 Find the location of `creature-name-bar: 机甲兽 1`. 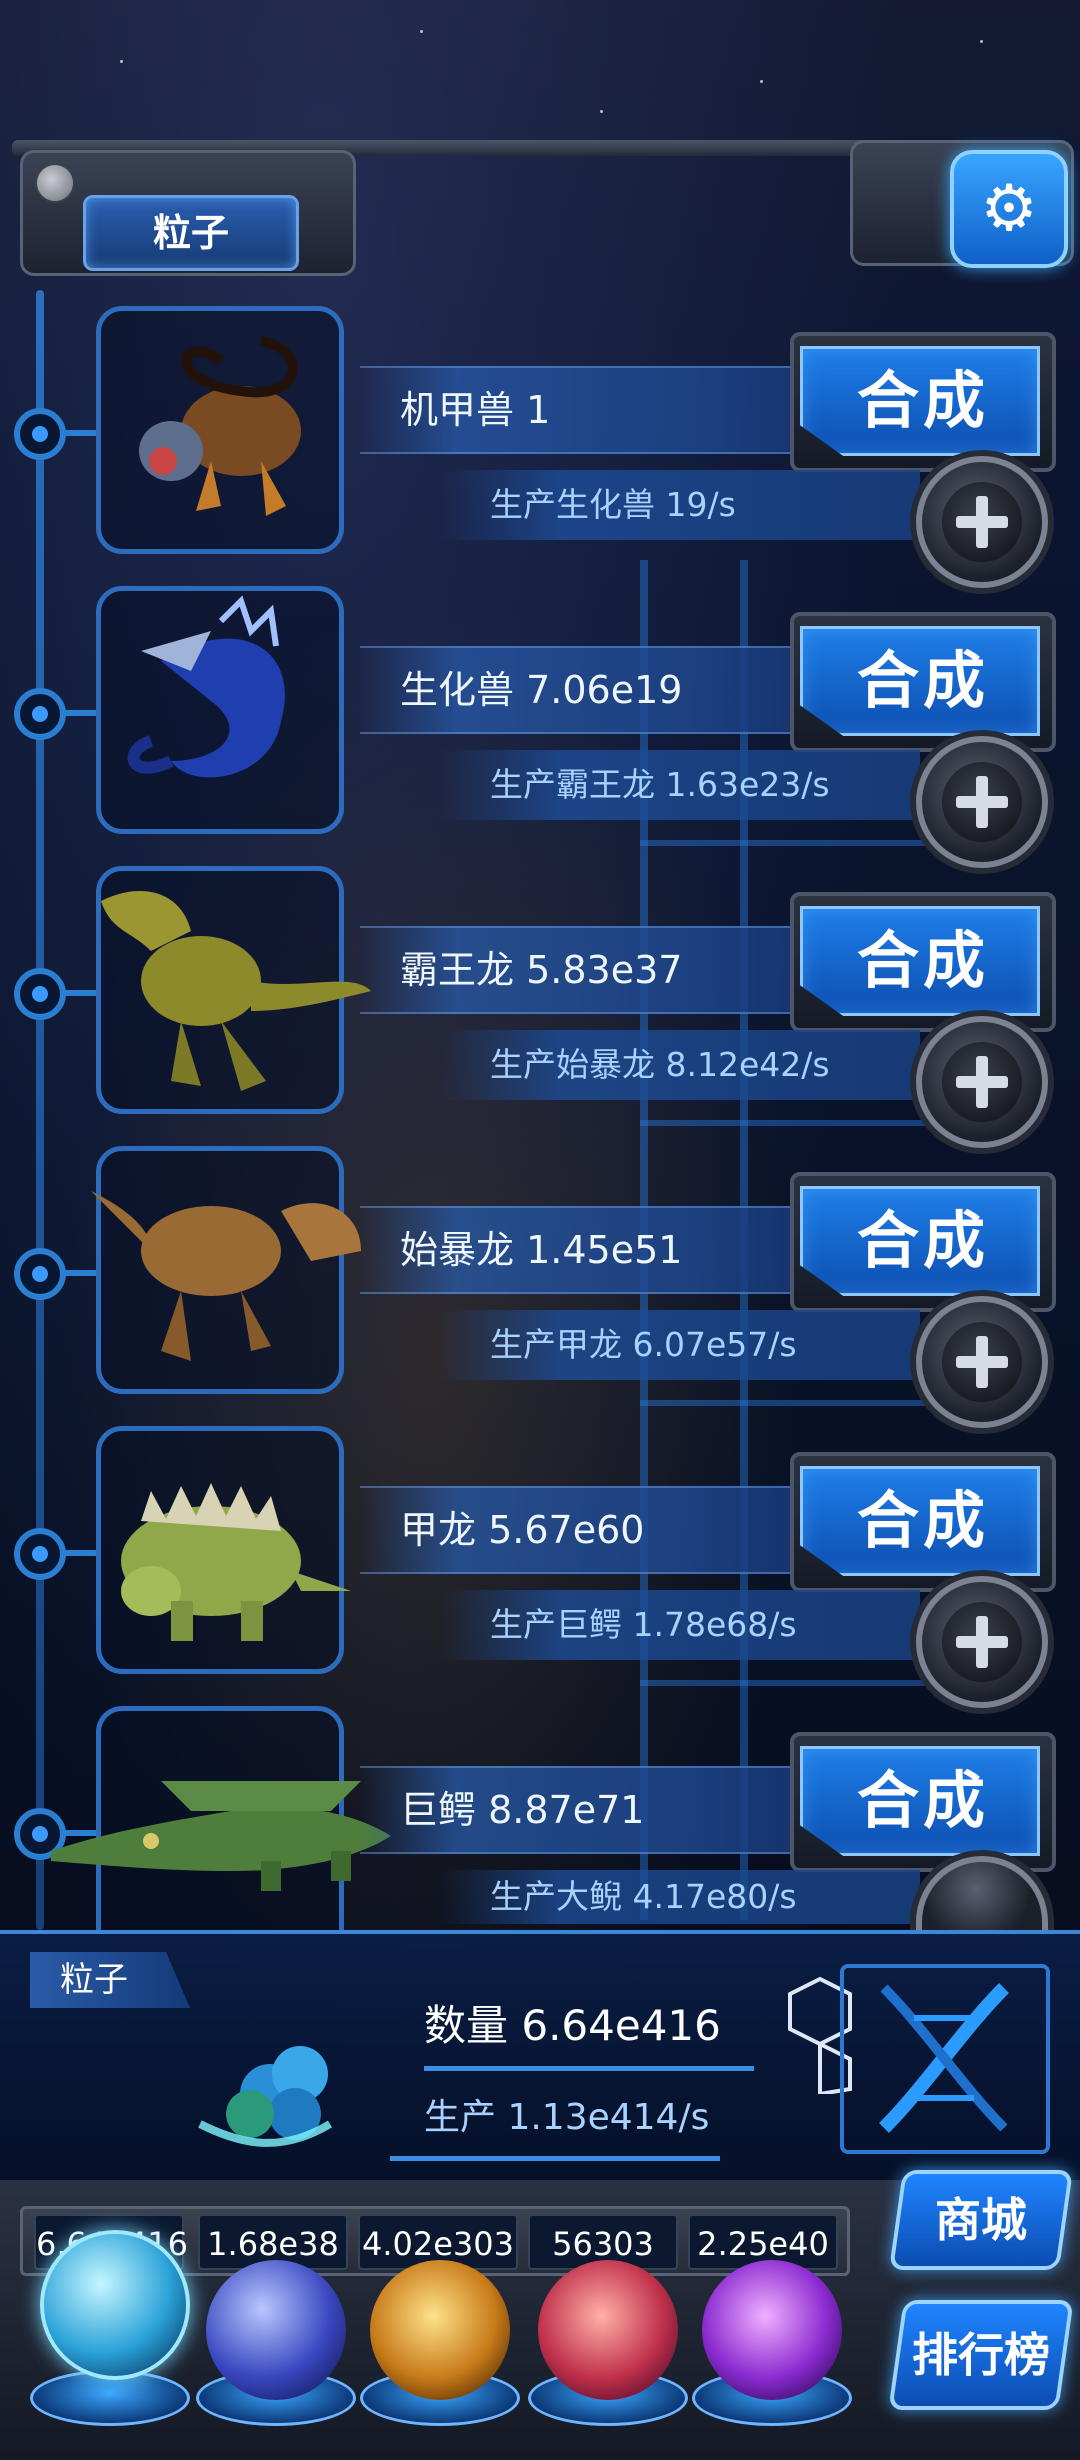

creature-name-bar: 机甲兽 1 is located at coordinates (600, 410).